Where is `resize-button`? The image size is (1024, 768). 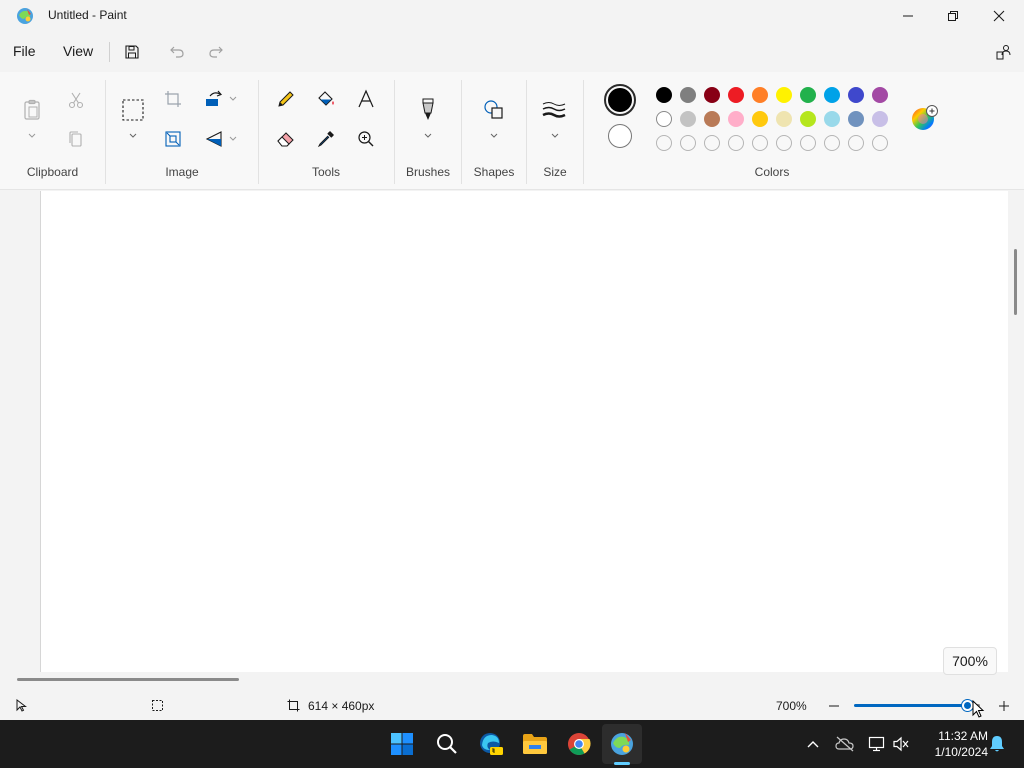 resize-button is located at coordinates (173, 139).